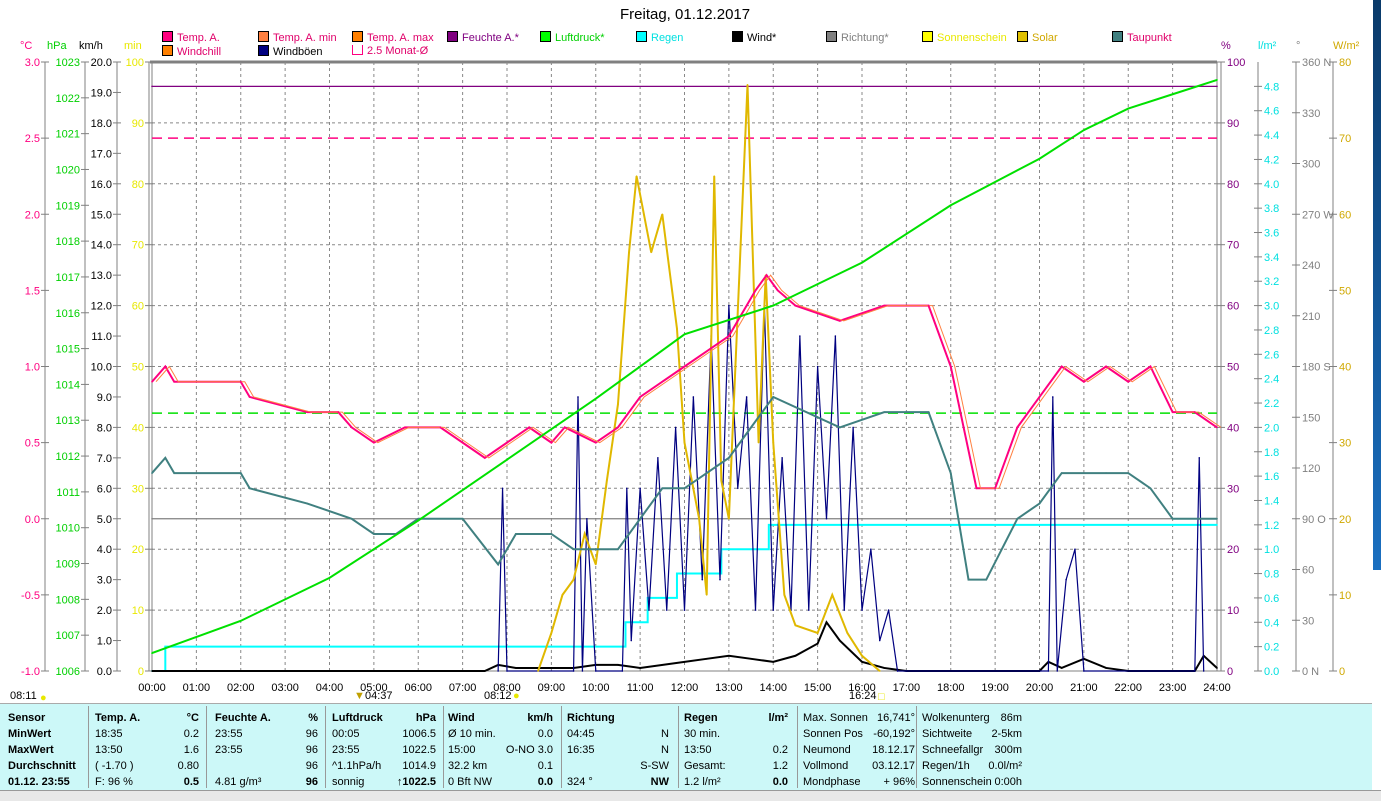 The width and height of the screenshot is (1381, 801). What do you see at coordinates (419, 750) in the screenshot?
I see `panel-value: 1022.5` at bounding box center [419, 750].